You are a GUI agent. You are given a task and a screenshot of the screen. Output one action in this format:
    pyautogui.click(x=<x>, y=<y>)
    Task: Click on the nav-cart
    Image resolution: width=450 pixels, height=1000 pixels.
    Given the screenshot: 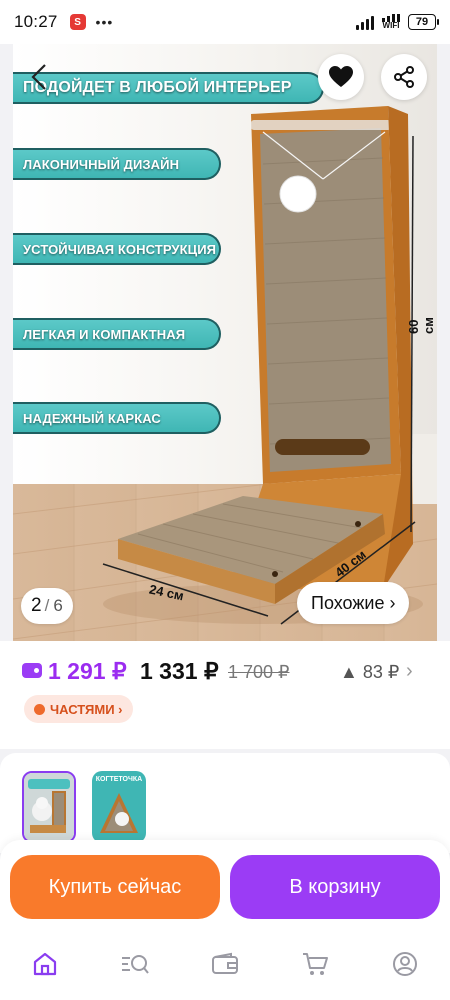 What is the action you would take?
    pyautogui.click(x=315, y=964)
    